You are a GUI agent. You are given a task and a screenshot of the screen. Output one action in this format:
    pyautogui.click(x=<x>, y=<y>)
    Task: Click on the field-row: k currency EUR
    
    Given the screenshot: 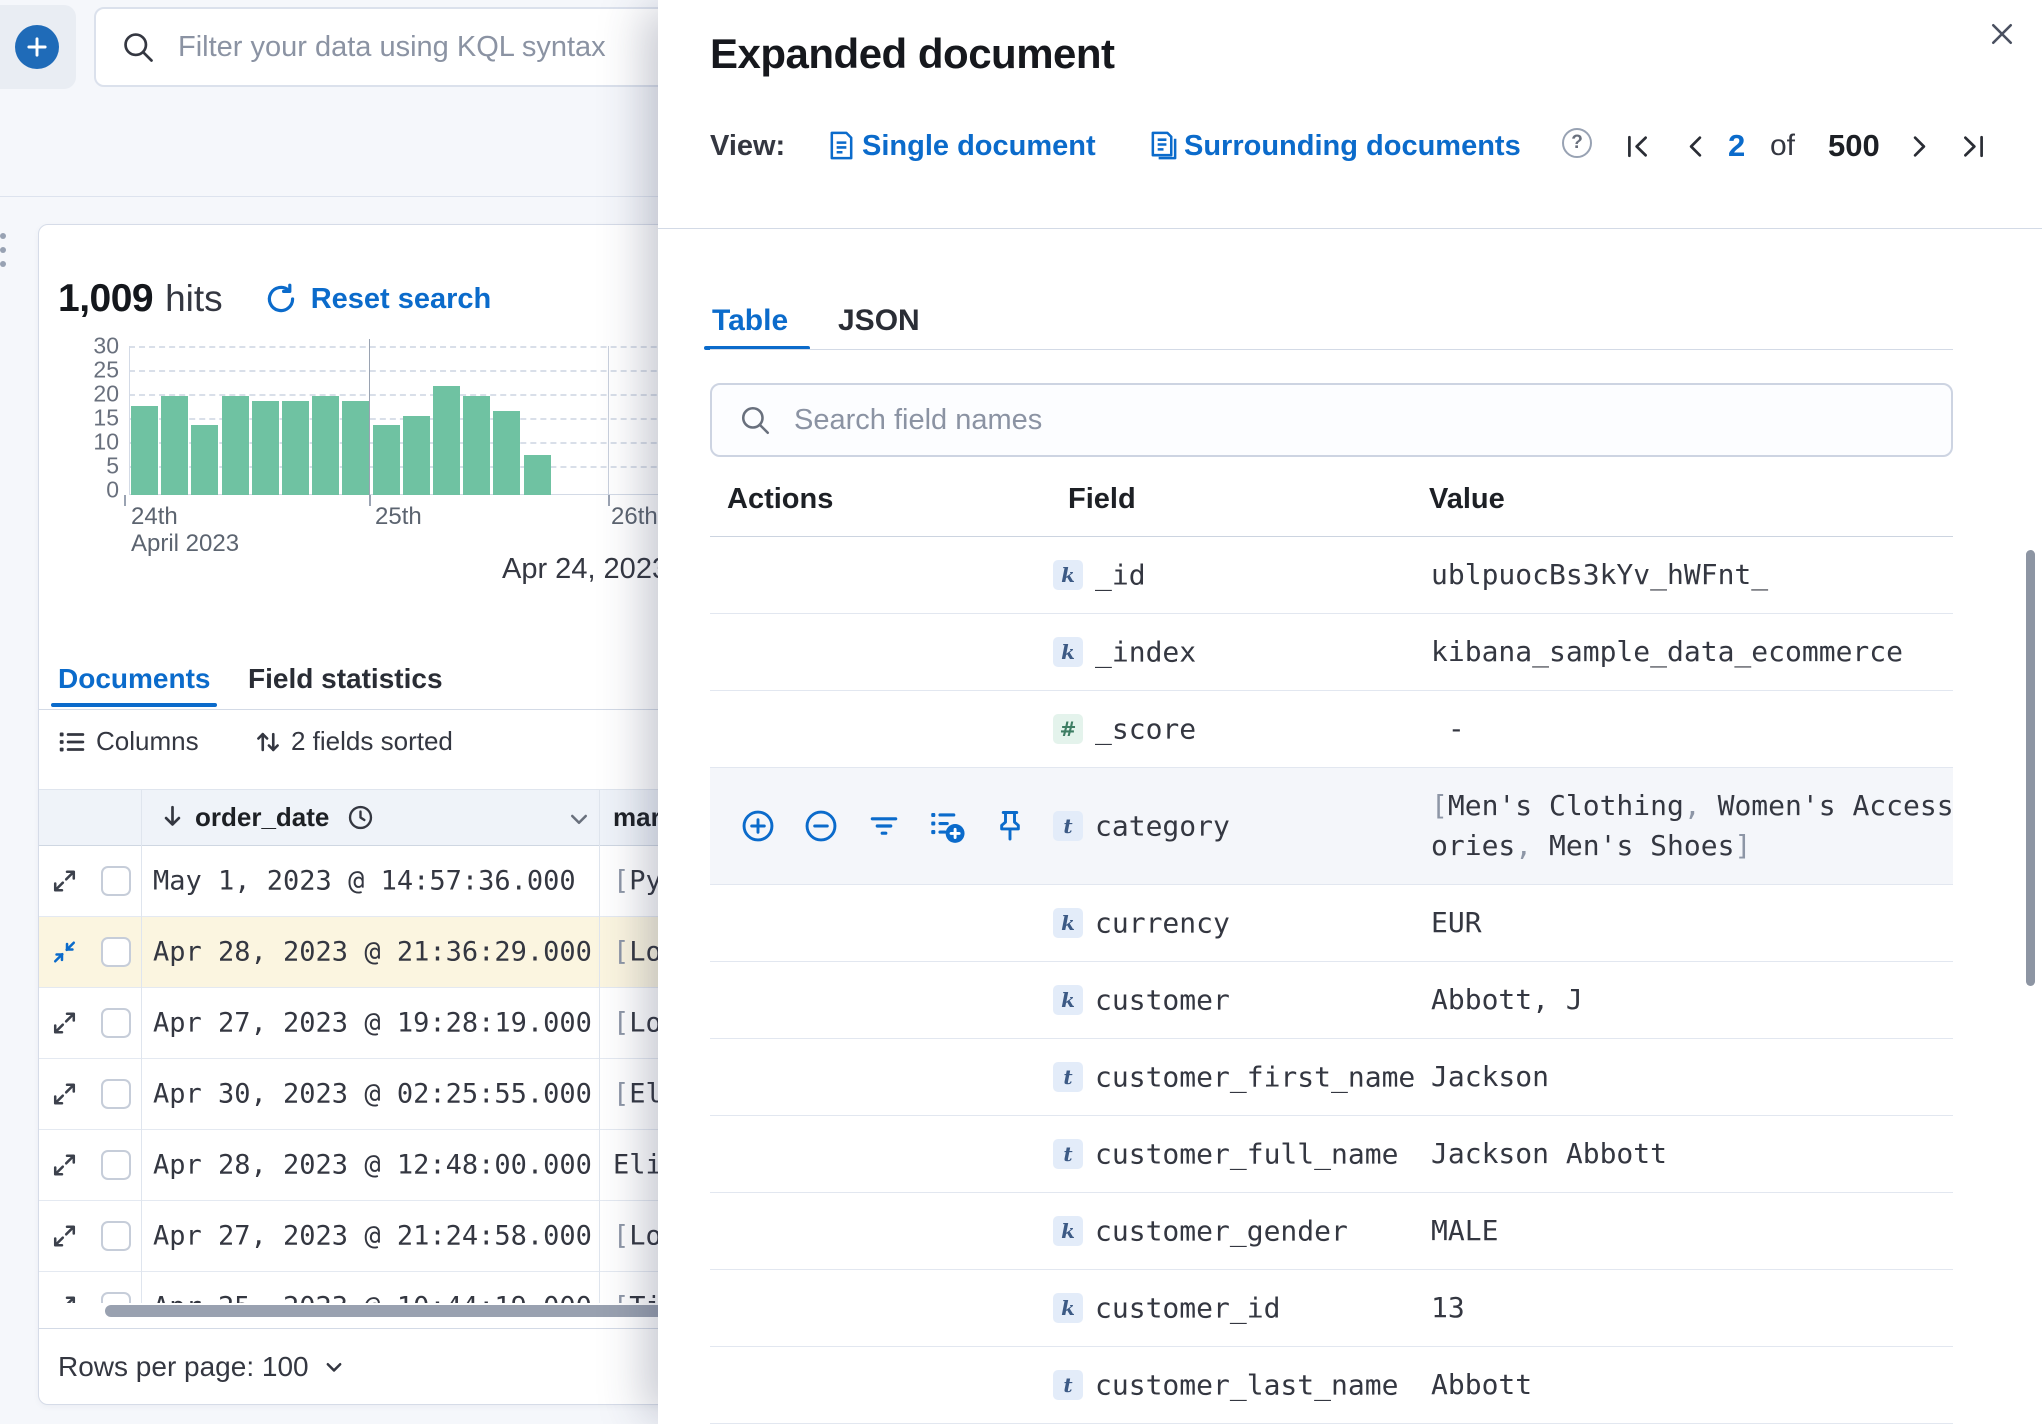 What is the action you would take?
    pyautogui.click(x=1331, y=923)
    